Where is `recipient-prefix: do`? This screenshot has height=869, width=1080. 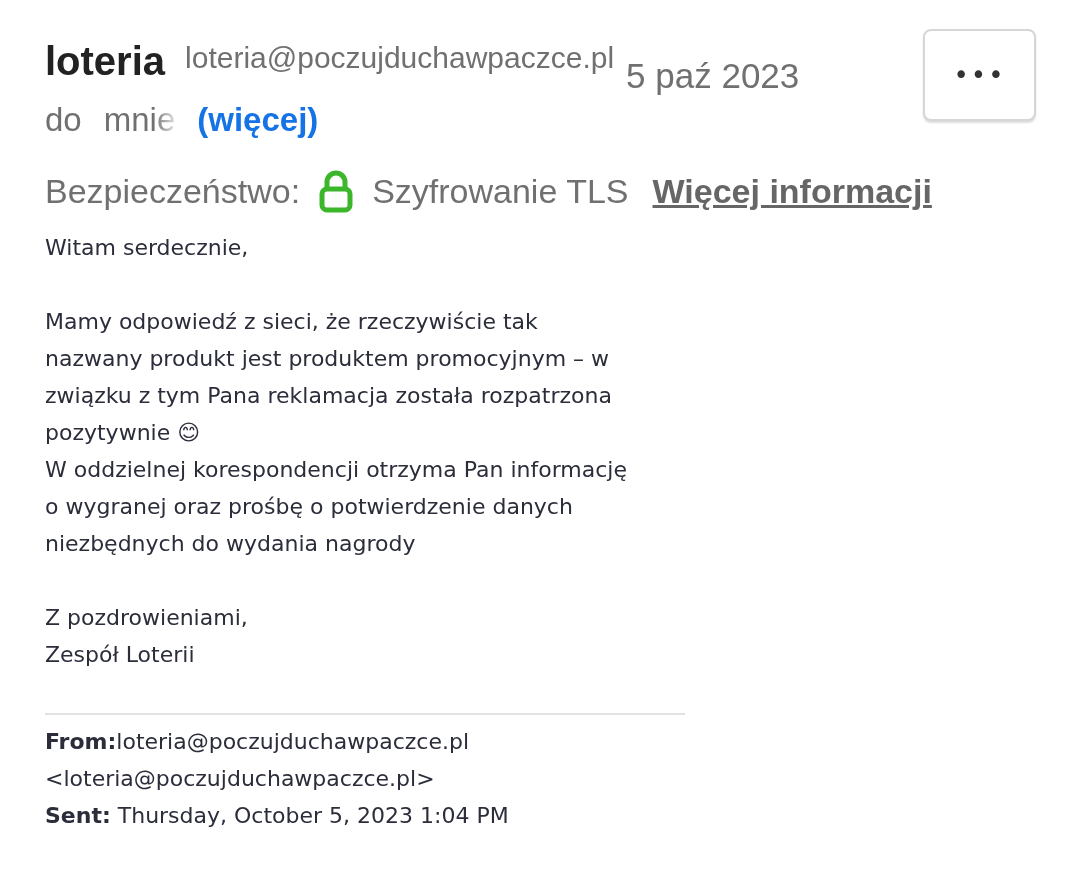
recipient-prefix: do is located at coordinates (63, 120).